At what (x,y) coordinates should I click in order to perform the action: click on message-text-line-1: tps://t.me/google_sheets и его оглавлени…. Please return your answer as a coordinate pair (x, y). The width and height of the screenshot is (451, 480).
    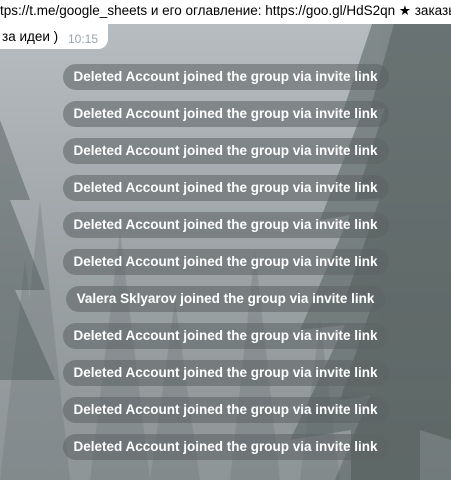
    Looking at the image, I should click on (225, 12).